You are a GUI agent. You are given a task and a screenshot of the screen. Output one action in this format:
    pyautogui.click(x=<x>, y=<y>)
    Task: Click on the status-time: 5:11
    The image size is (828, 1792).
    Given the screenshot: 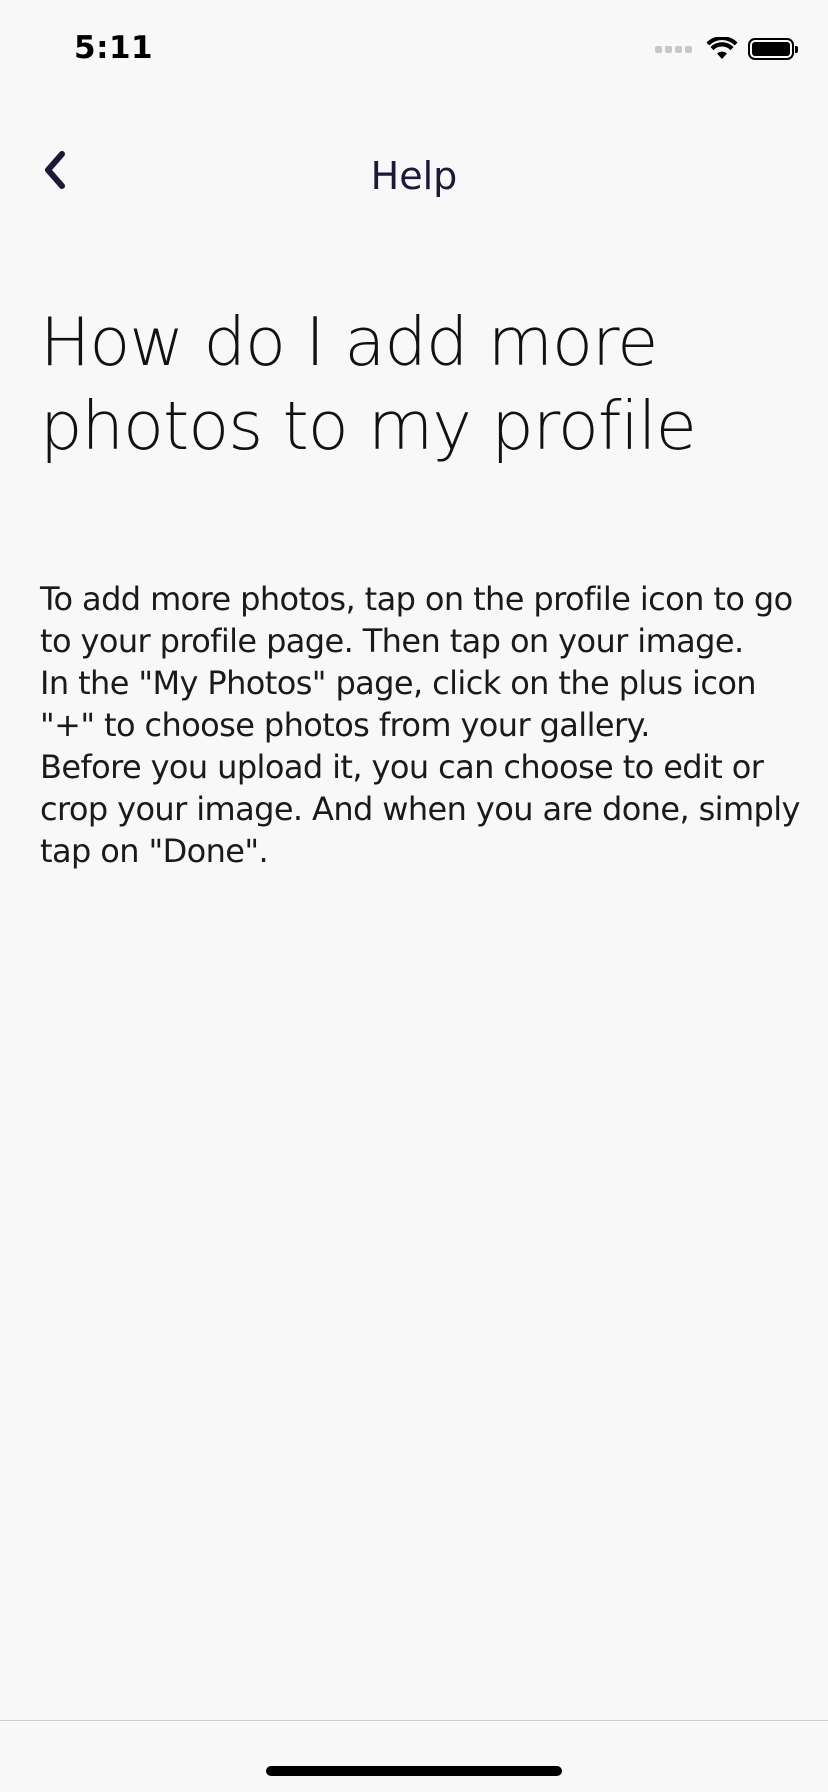 What is the action you would take?
    pyautogui.click(x=114, y=48)
    